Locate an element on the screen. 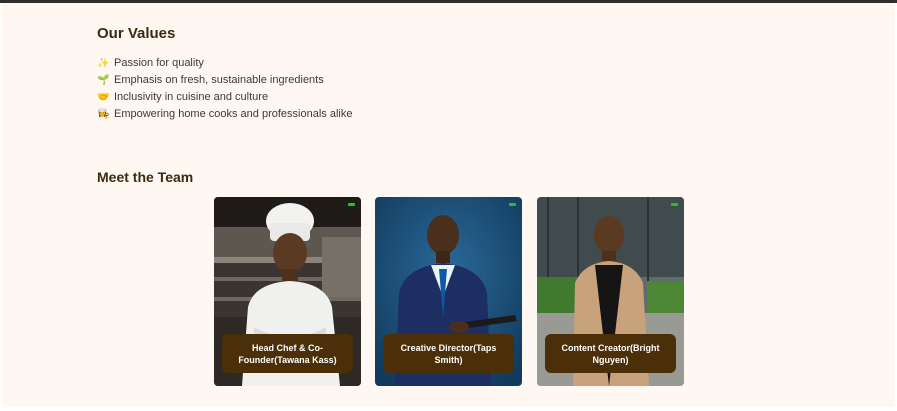 The height and width of the screenshot is (411, 897). team-card-content-creator: Content Creator(Bright Nguyen) is located at coordinates (610, 291).